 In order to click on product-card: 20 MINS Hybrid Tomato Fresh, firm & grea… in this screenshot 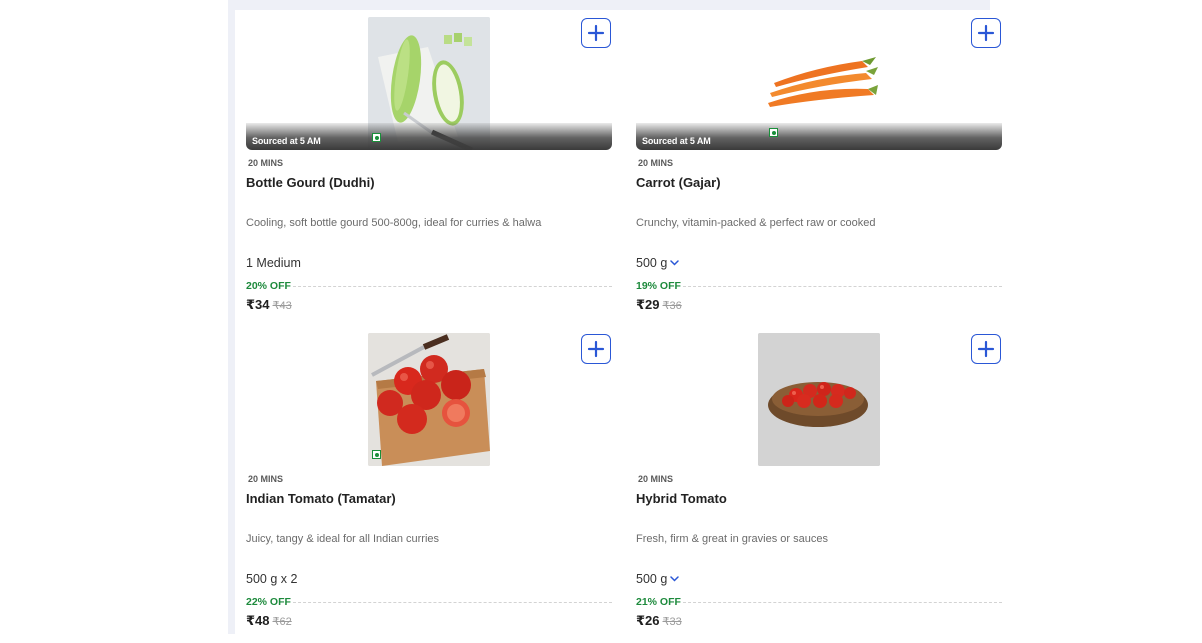, I will do `click(819, 488)`.